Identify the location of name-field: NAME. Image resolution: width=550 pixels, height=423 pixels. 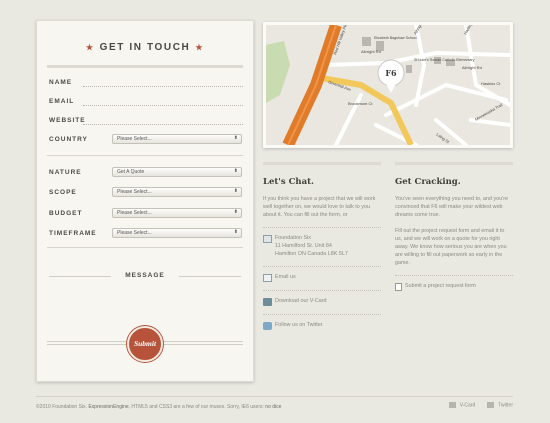
(145, 83).